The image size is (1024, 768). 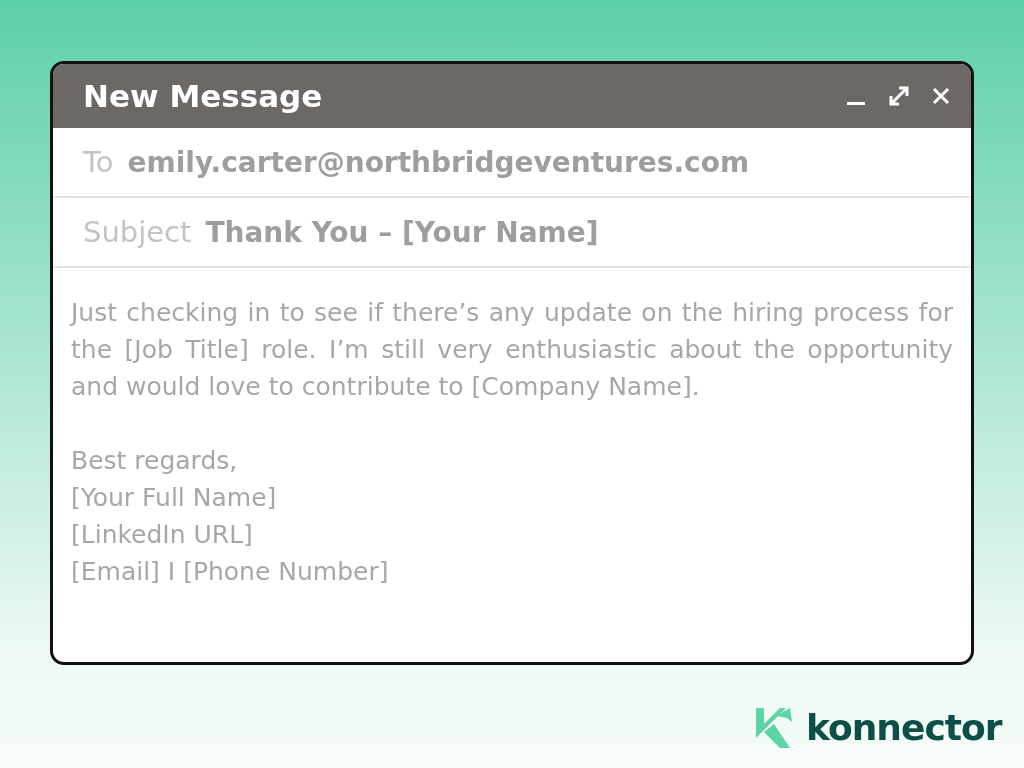 I want to click on brand-name: konnector, so click(x=904, y=727).